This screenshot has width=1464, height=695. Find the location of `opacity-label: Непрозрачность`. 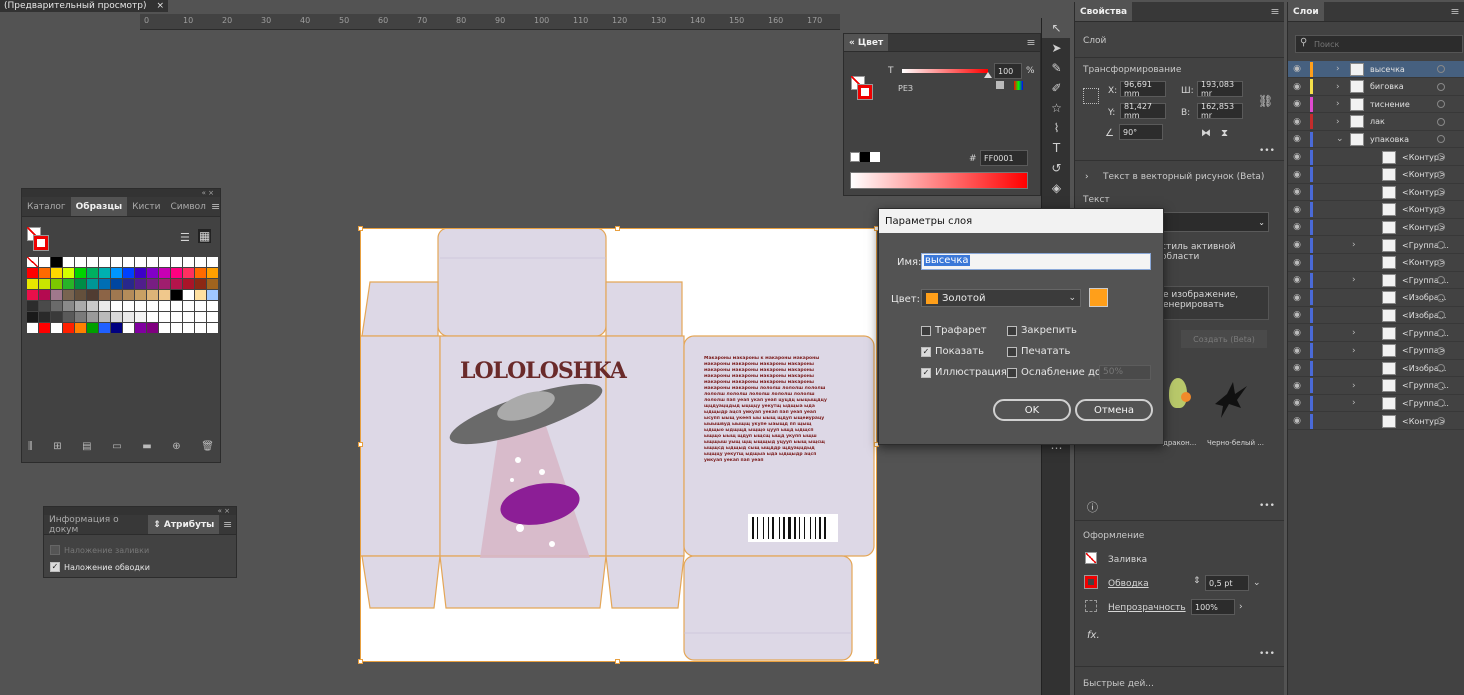

opacity-label: Непрозрачность is located at coordinates (1147, 608).